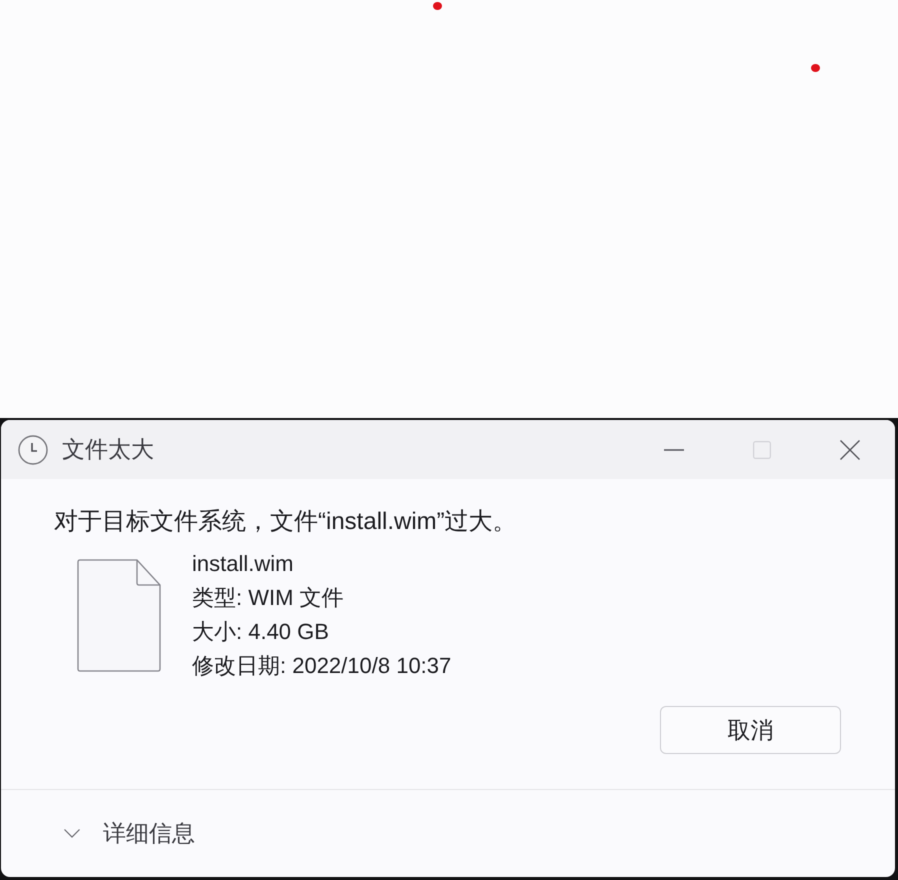  Describe the element at coordinates (285, 522) in the screenshot. I see `error-message: 对于目标文件系统，文件“install.wim”过大。` at that location.